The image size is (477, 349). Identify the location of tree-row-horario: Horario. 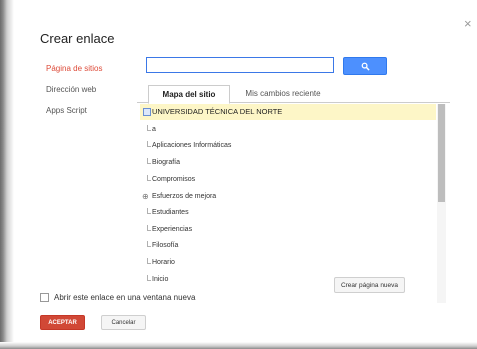
(288, 263).